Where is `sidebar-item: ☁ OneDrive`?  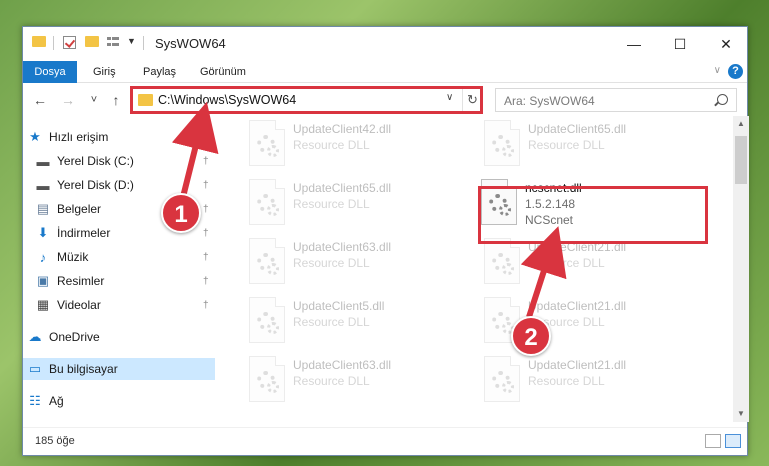 sidebar-item: ☁ OneDrive is located at coordinates (119, 337).